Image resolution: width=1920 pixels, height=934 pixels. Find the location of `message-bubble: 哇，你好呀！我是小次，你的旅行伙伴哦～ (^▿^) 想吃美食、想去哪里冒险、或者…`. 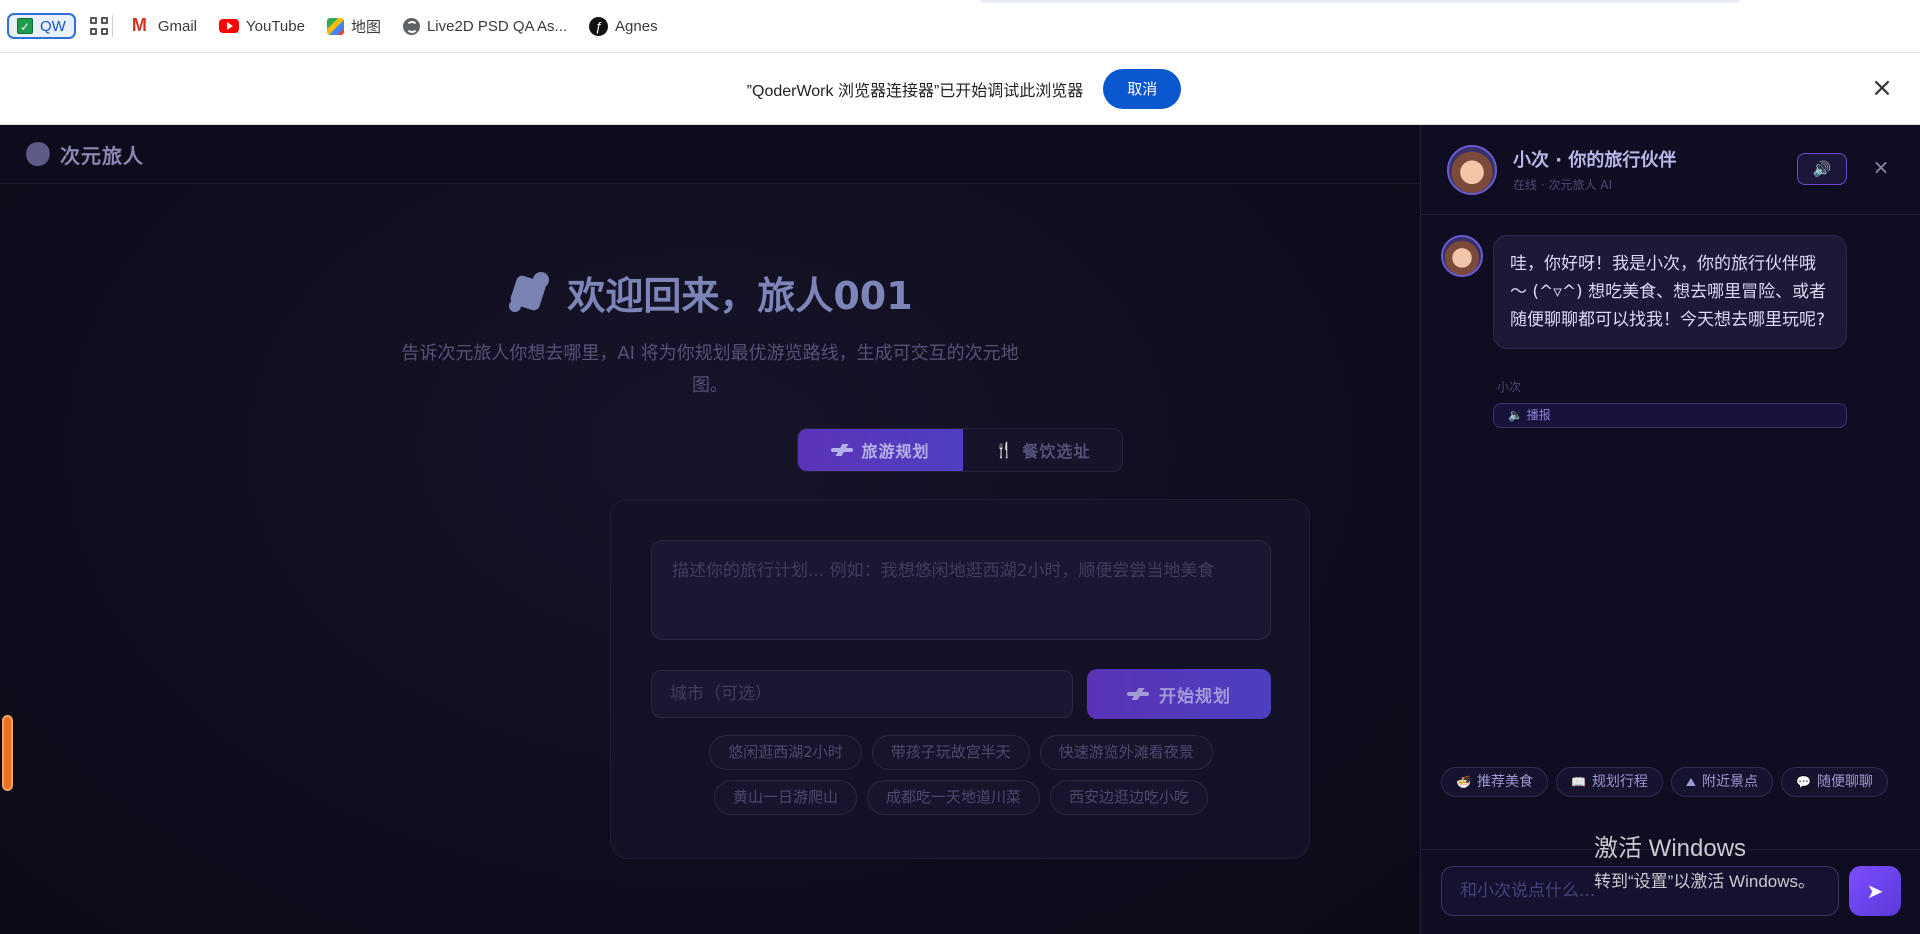

message-bubble: 哇，你好呀！我是小次，你的旅行伙伴哦～ (^▿^) 想吃美食、想去哪里冒险、或者… is located at coordinates (1670, 292).